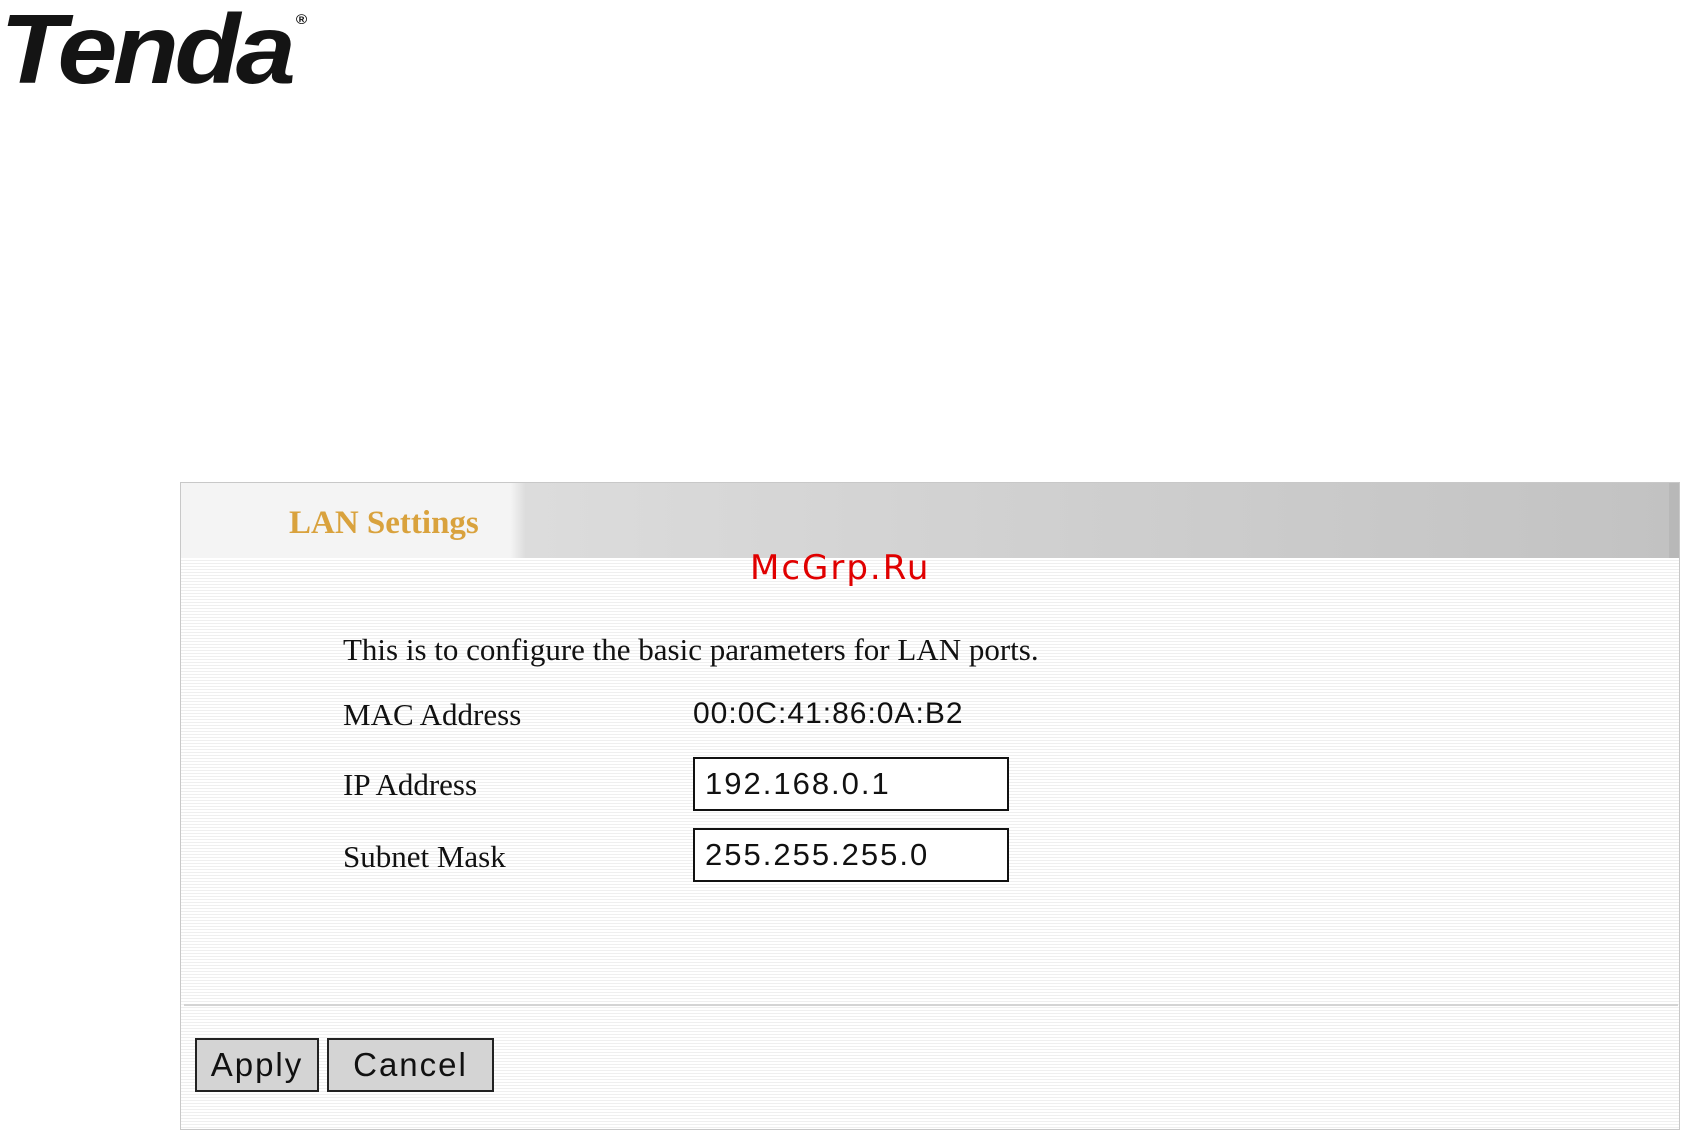  I want to click on watermark: McGrp.Ru, so click(840, 568).